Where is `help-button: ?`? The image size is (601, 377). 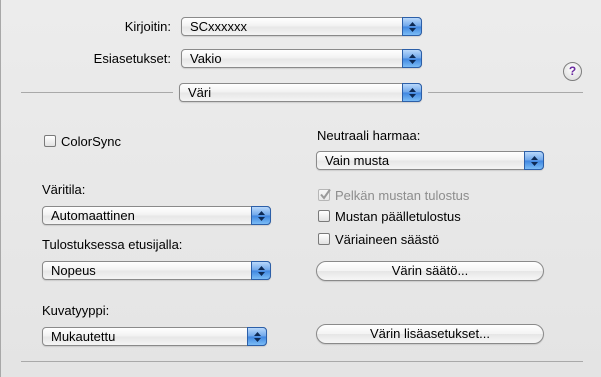 help-button: ? is located at coordinates (572, 71).